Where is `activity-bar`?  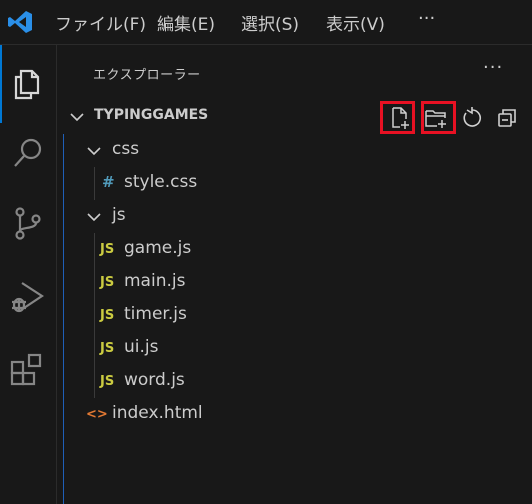 activity-bar is located at coordinates (28, 274).